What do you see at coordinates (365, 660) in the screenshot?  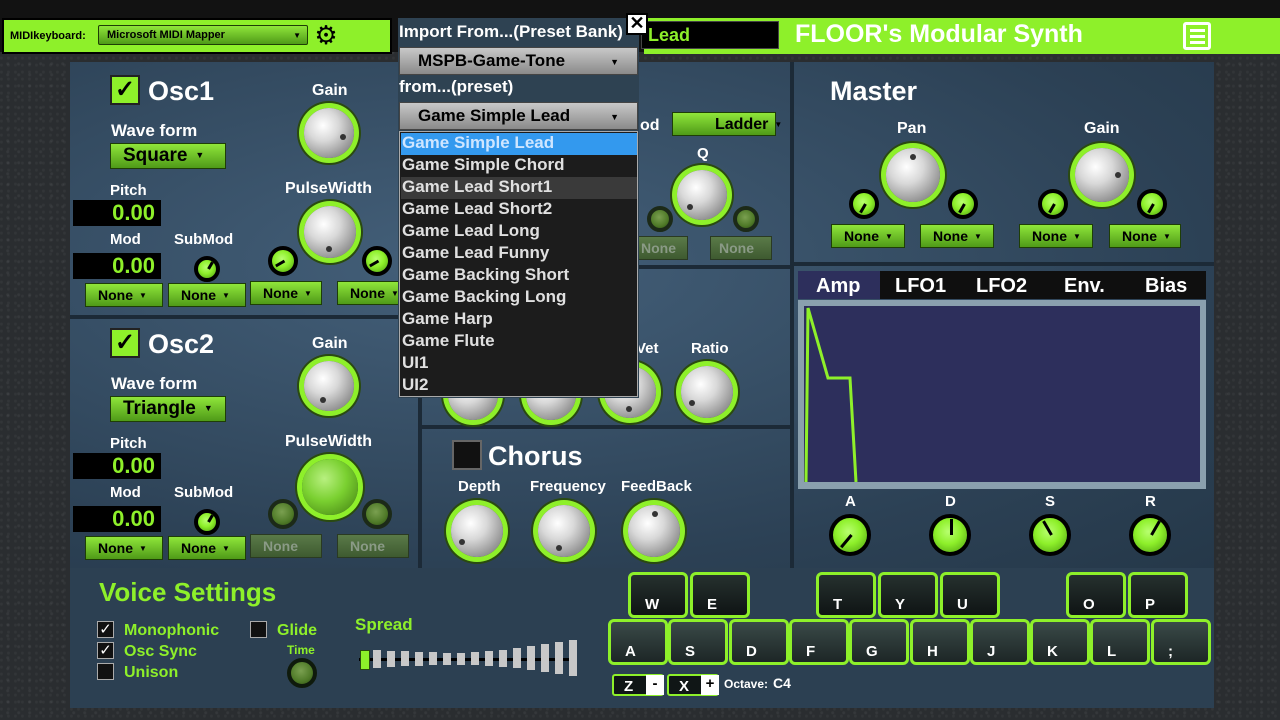 I see `spread-slider-handle` at bounding box center [365, 660].